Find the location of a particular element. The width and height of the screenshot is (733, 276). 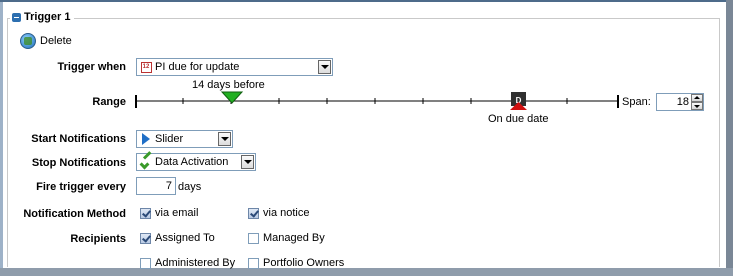

via-email-label: via email is located at coordinates (177, 213).